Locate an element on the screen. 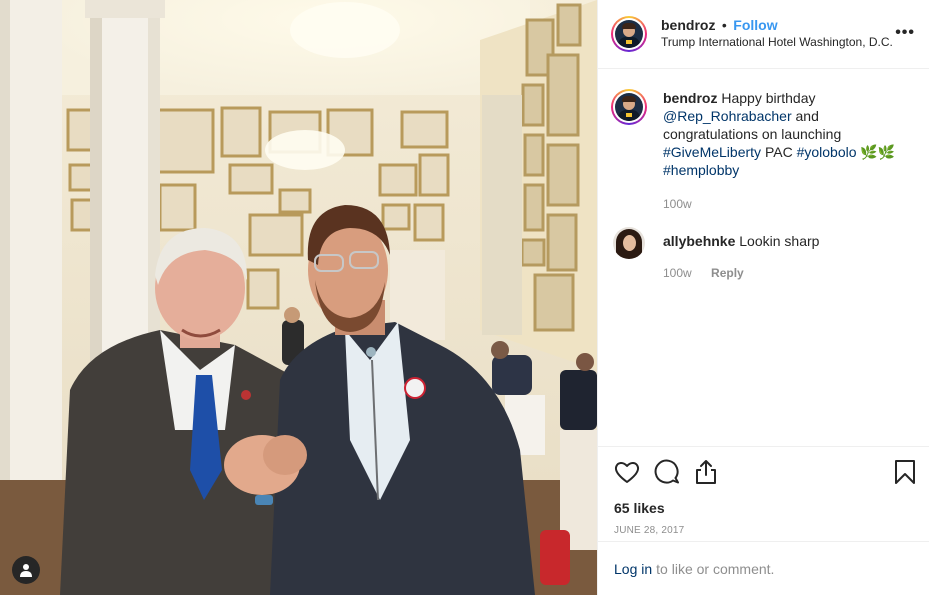  person-icon is located at coordinates (26, 570).